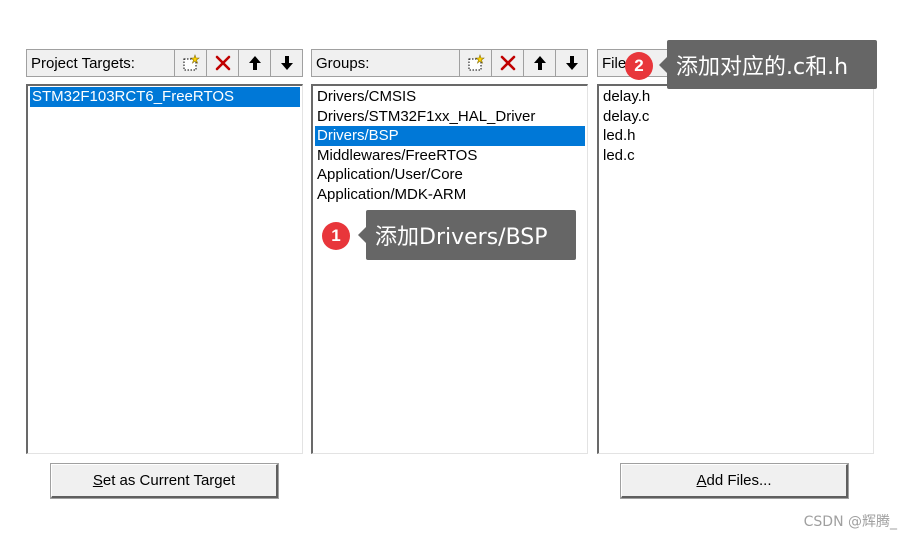 The width and height of the screenshot is (903, 537). I want to click on list-item: Application/User/Core, so click(450, 175).